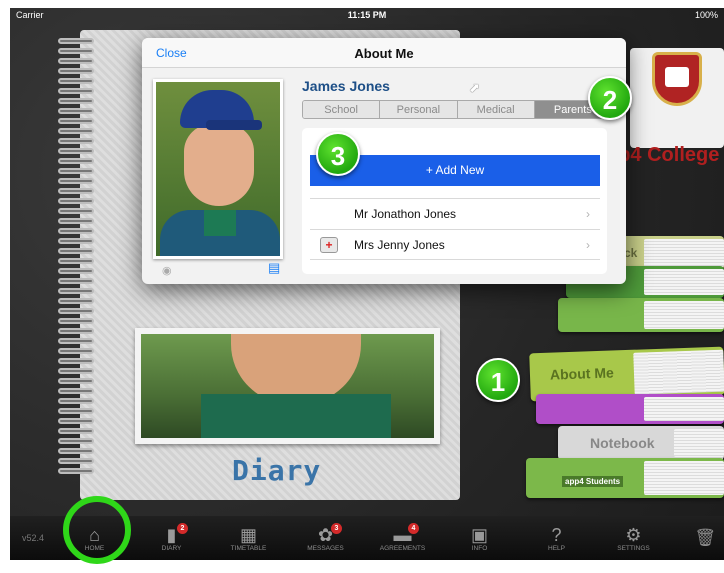 The image size is (724, 573). Describe the element at coordinates (630, 409) in the screenshot. I see `book-purple` at that location.